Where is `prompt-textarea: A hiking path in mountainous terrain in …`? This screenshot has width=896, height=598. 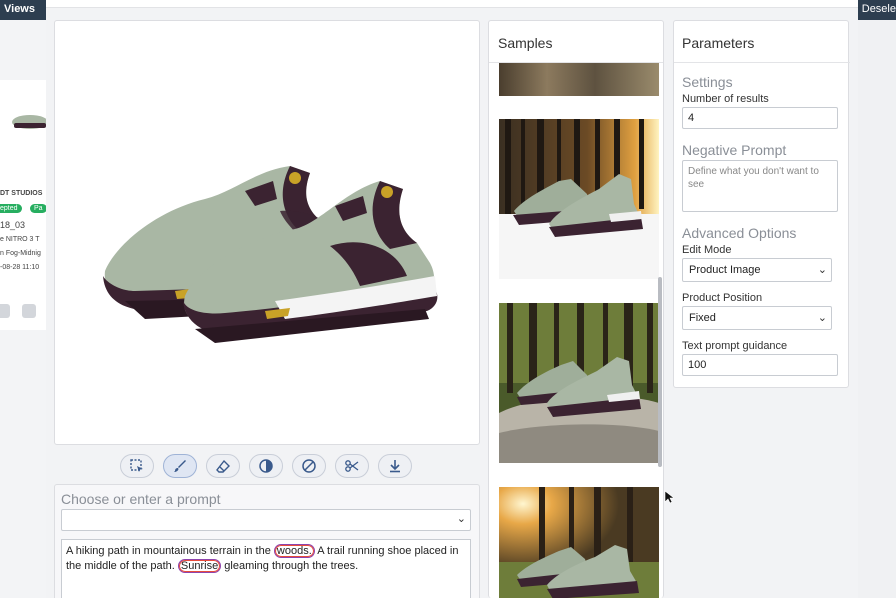 prompt-textarea: A hiking path in mountainous terrain in … is located at coordinates (266, 568).